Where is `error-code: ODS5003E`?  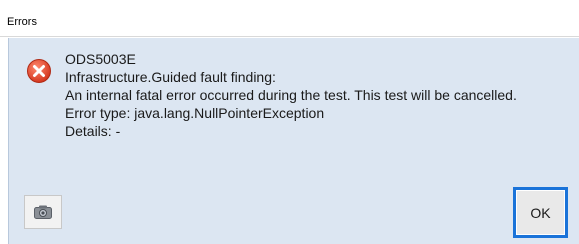 error-code: ODS5003E is located at coordinates (100, 59).